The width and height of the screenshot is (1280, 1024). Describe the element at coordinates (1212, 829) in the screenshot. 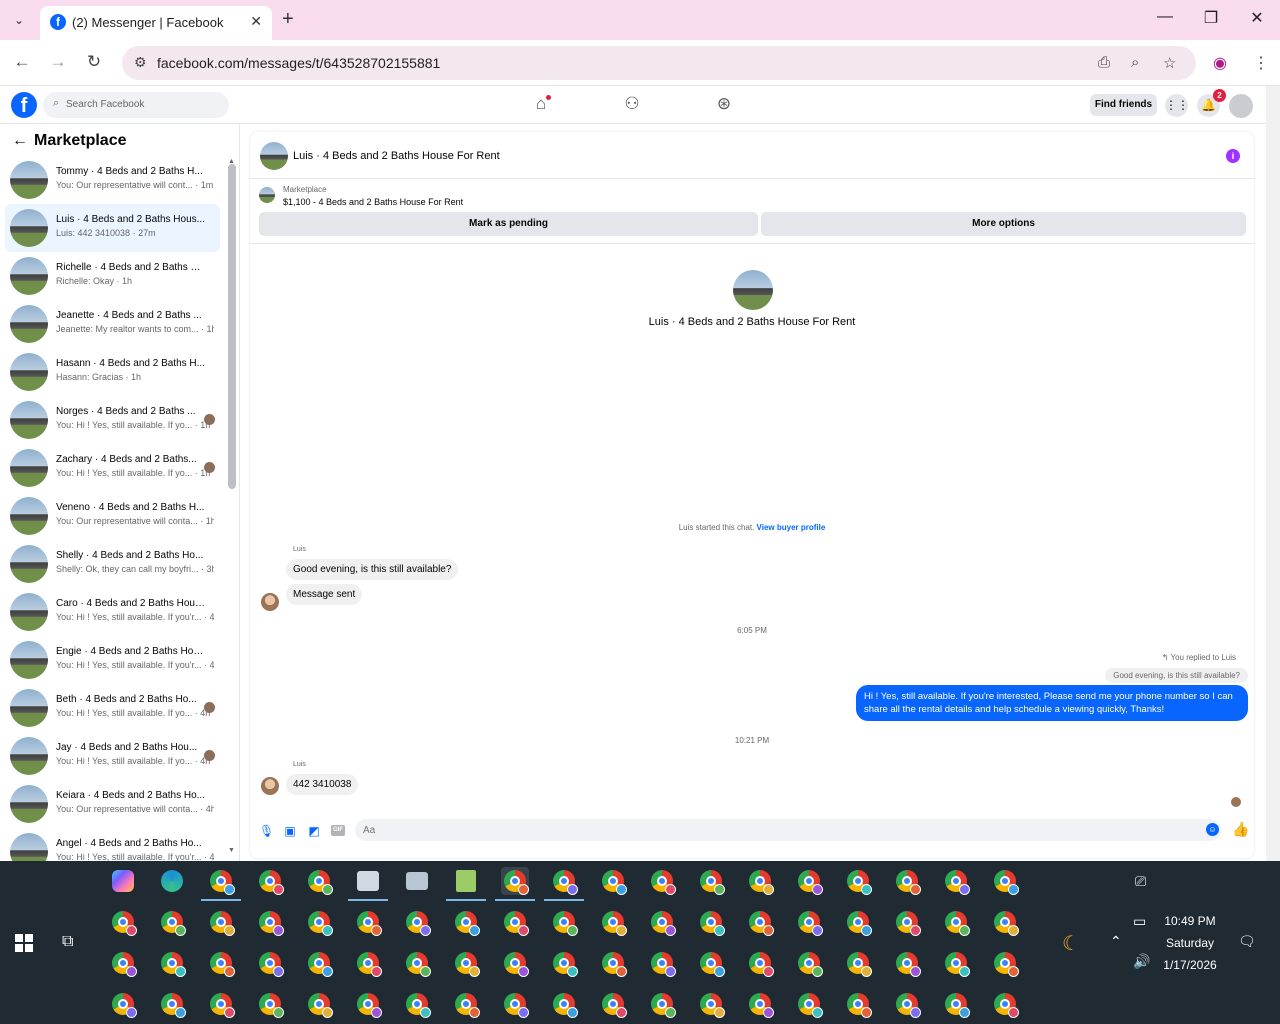

I see `emoji-icon: ☺` at that location.